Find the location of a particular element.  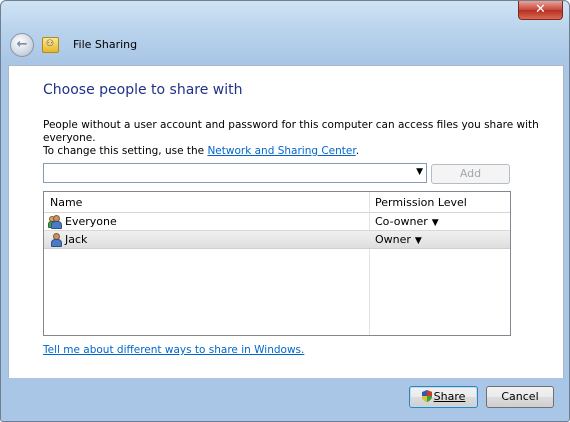

shield-icon is located at coordinates (426, 396).